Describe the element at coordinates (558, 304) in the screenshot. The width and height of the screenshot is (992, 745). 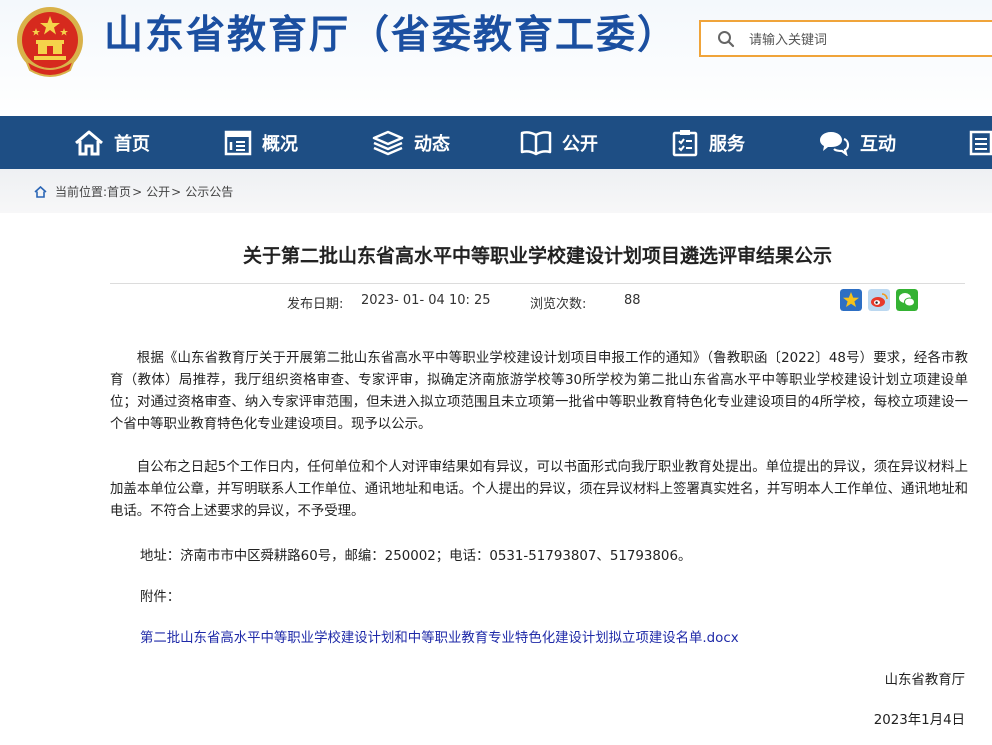
I see `views-label: 浏览次数:` at that location.